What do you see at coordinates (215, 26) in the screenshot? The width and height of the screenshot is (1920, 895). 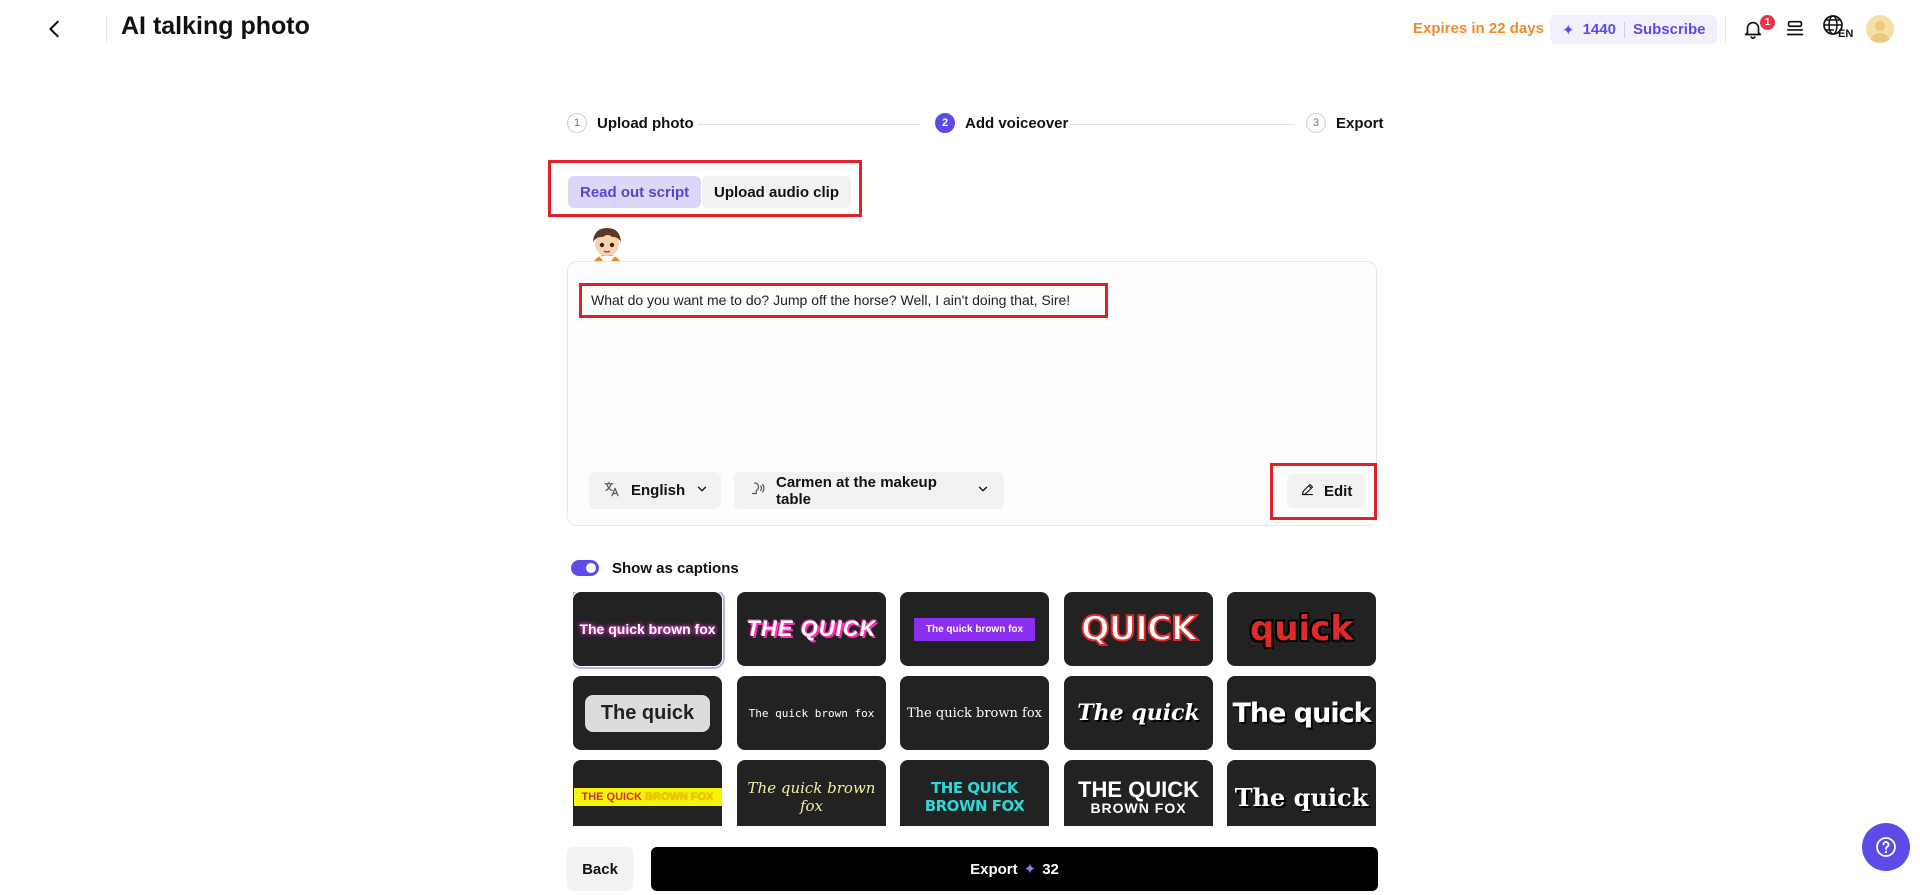 I see `page-title: AI talking photo` at bounding box center [215, 26].